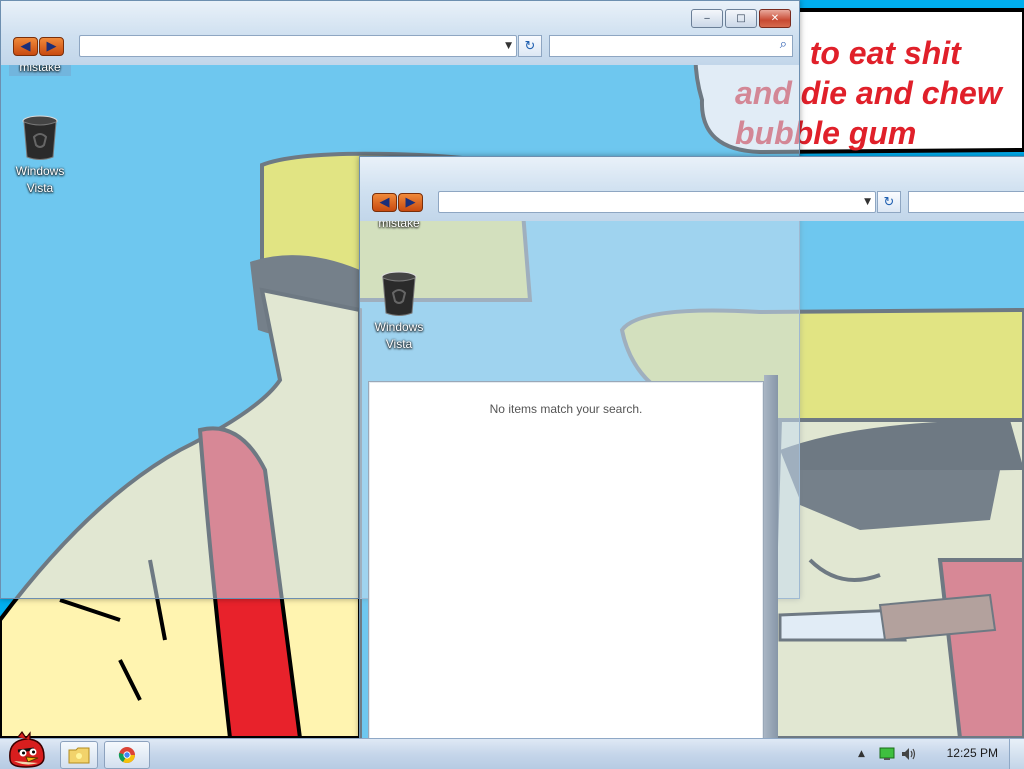 Image resolution: width=1024 pixels, height=769 pixels. I want to click on minimize-button: ‒, so click(707, 18).